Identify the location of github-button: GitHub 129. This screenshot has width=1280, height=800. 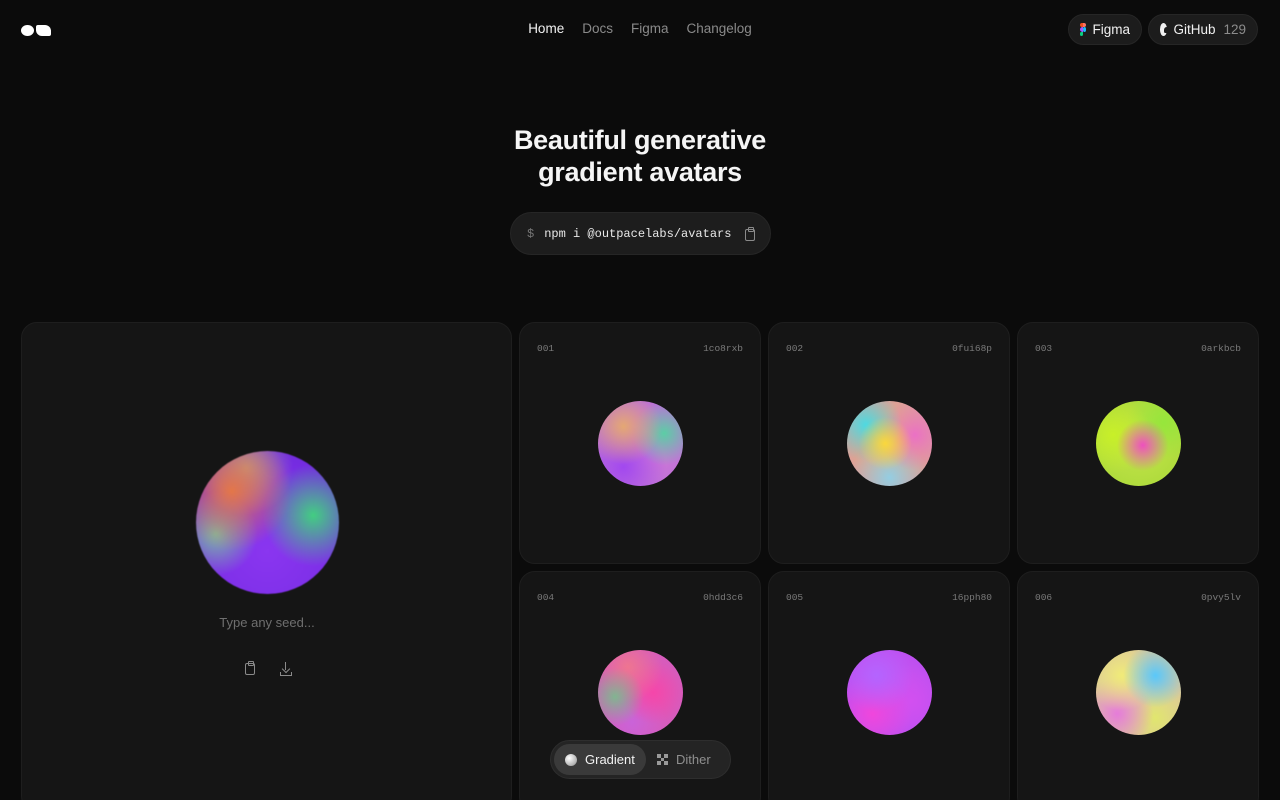
(1203, 29).